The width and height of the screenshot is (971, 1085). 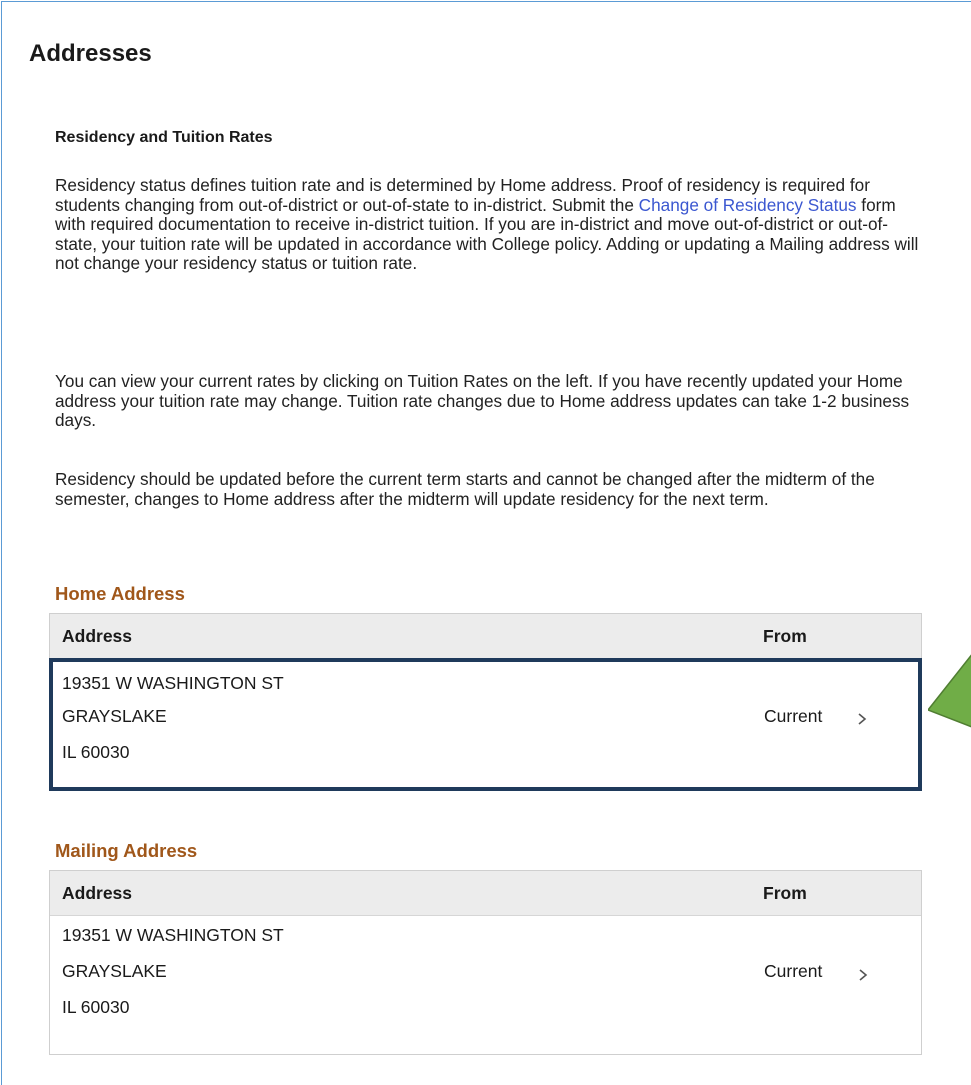 I want to click on home-address-title: Home Address, so click(x=120, y=593).